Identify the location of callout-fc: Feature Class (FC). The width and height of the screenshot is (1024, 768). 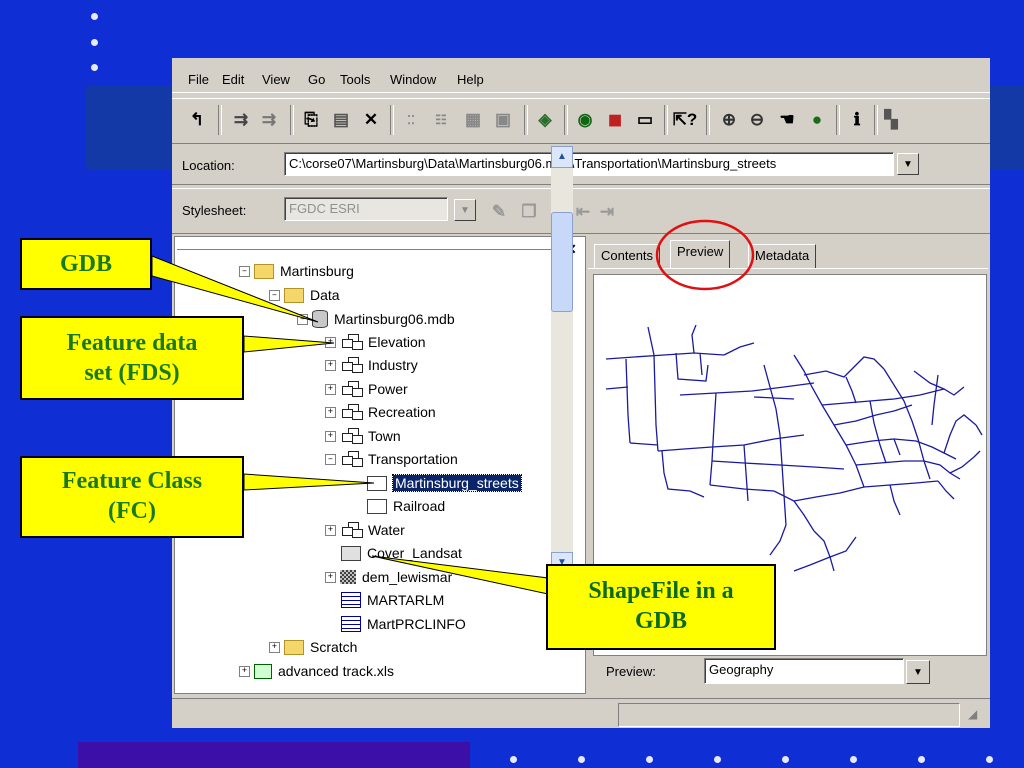
(132, 497).